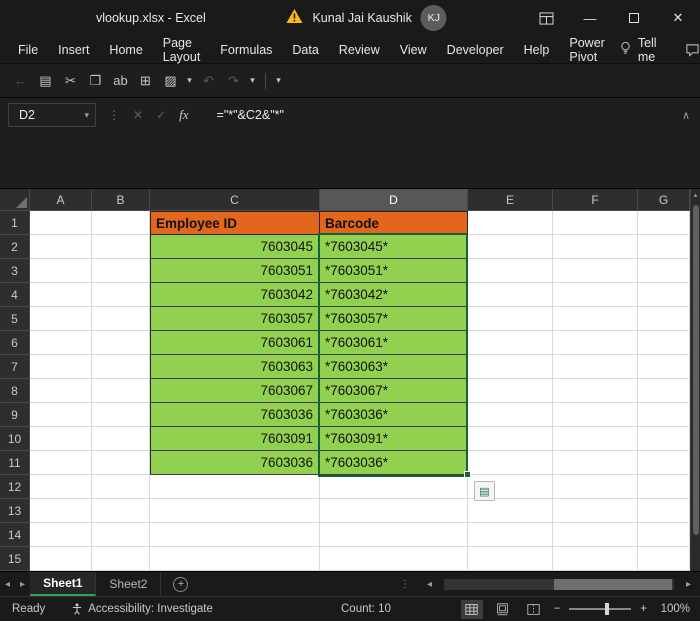  I want to click on tab-file: File, so click(28, 50).